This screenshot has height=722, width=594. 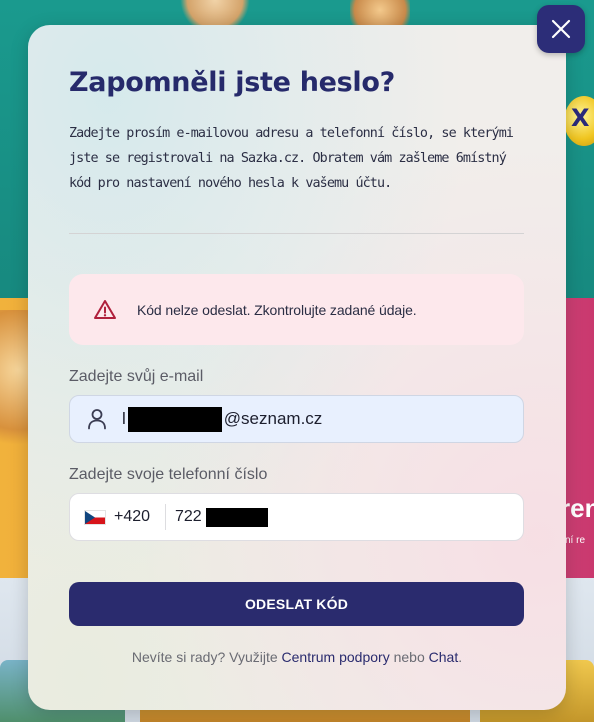 What do you see at coordinates (580, 118) in the screenshot?
I see `background-ball-letter: X` at bounding box center [580, 118].